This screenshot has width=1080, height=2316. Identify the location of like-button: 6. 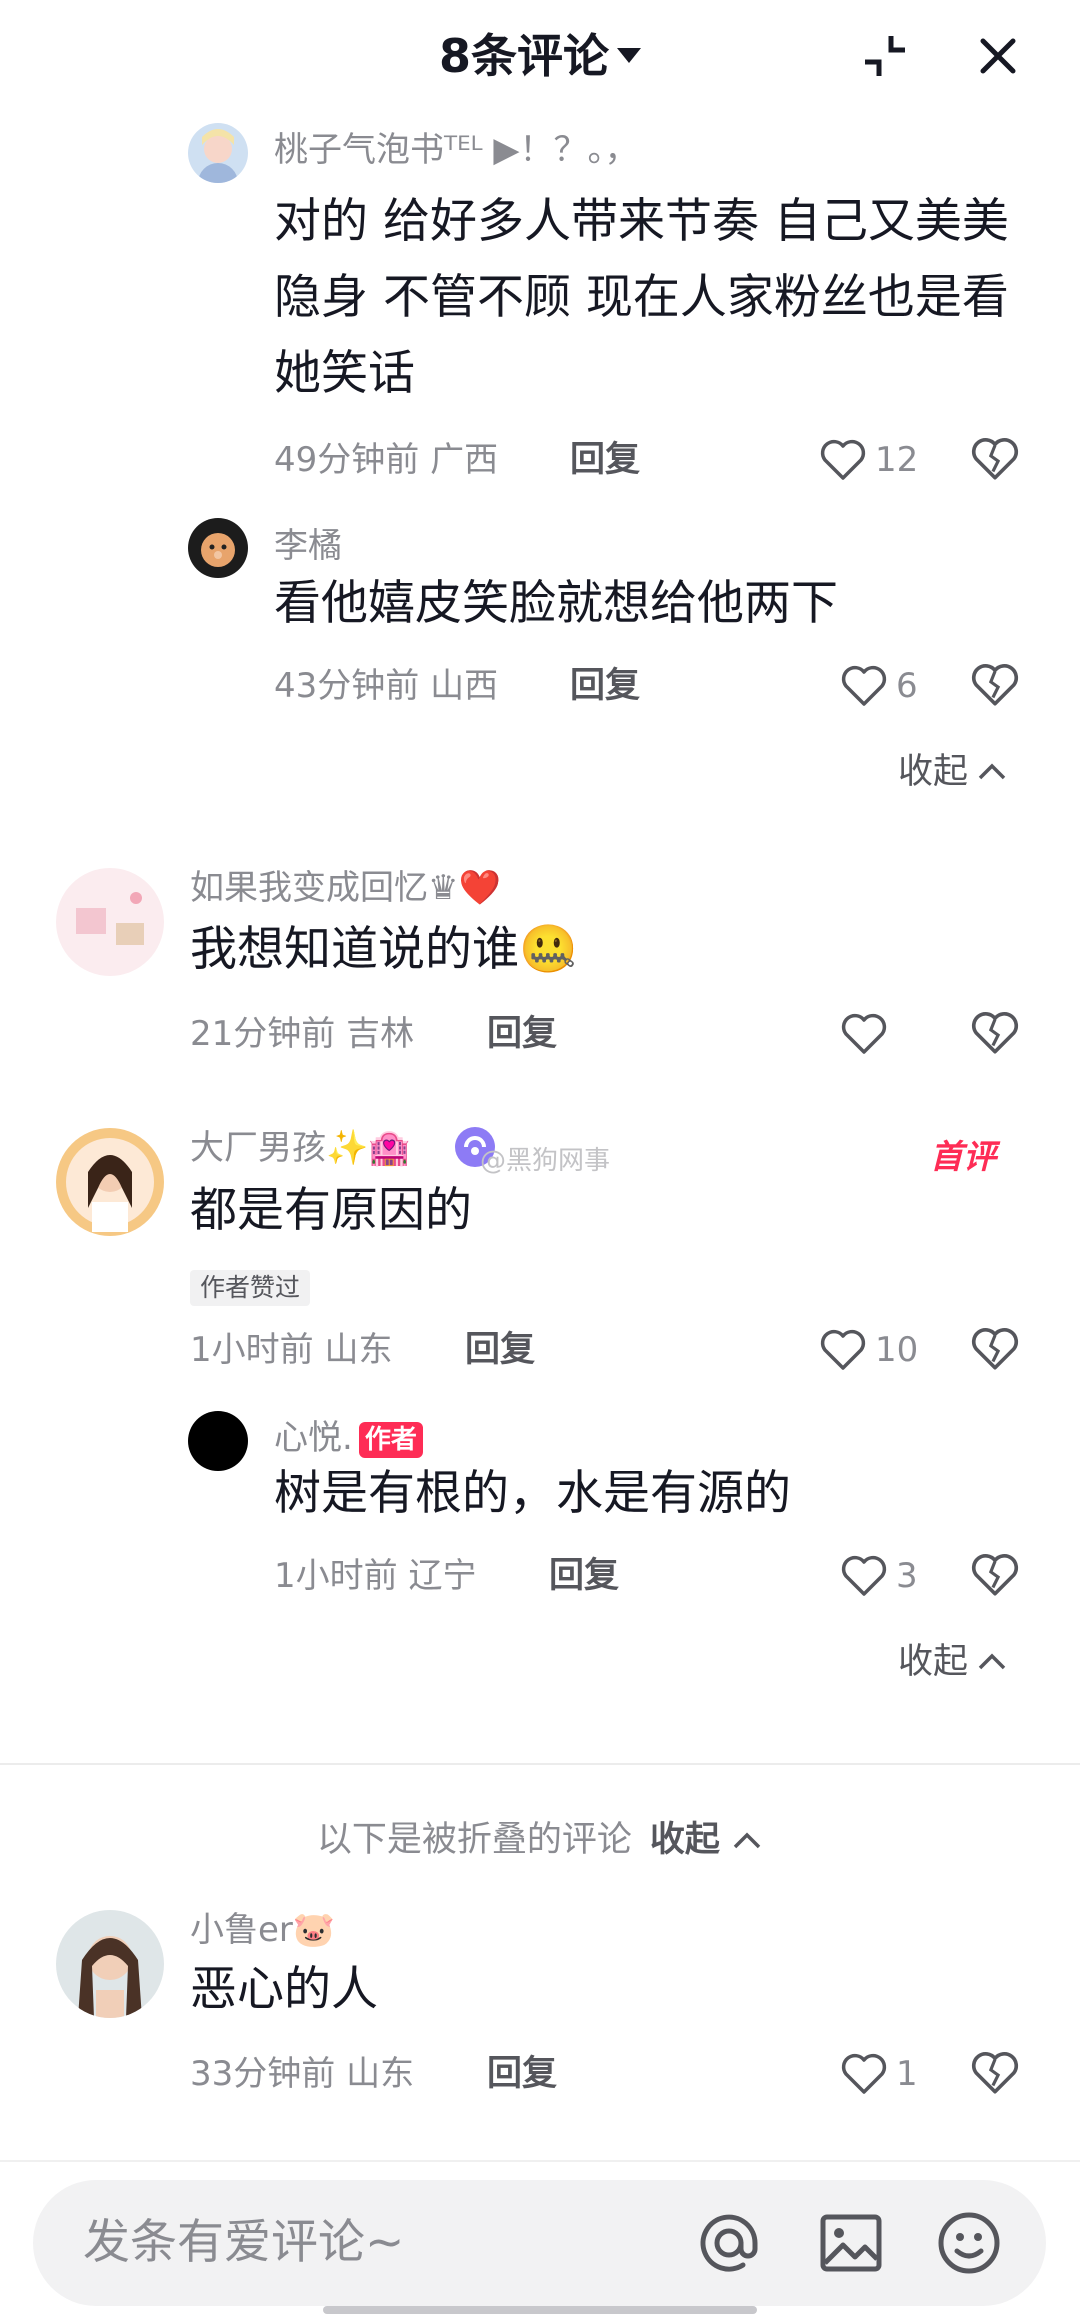
(879, 686).